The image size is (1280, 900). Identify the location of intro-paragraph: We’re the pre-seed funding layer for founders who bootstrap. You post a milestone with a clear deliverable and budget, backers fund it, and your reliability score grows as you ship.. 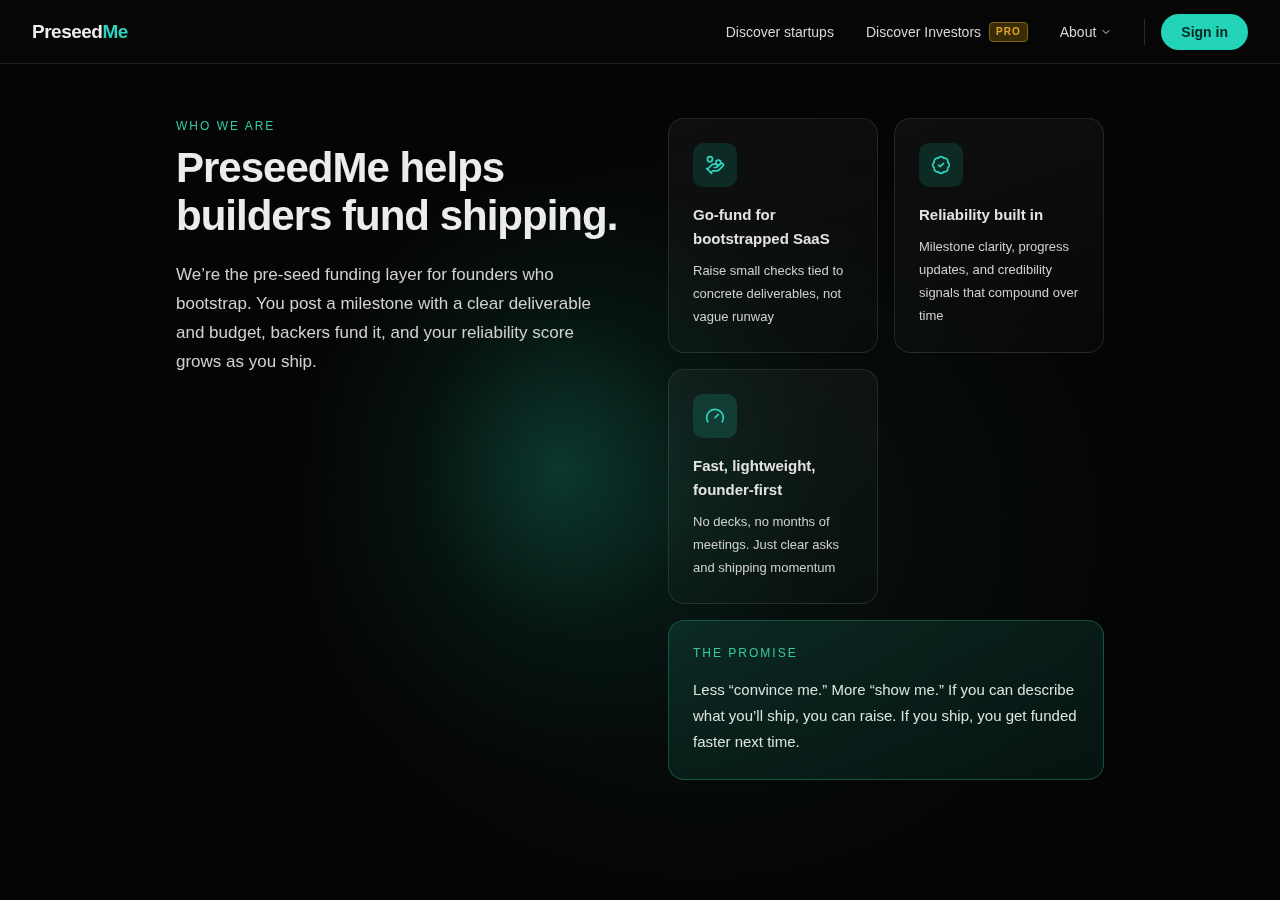
(384, 318).